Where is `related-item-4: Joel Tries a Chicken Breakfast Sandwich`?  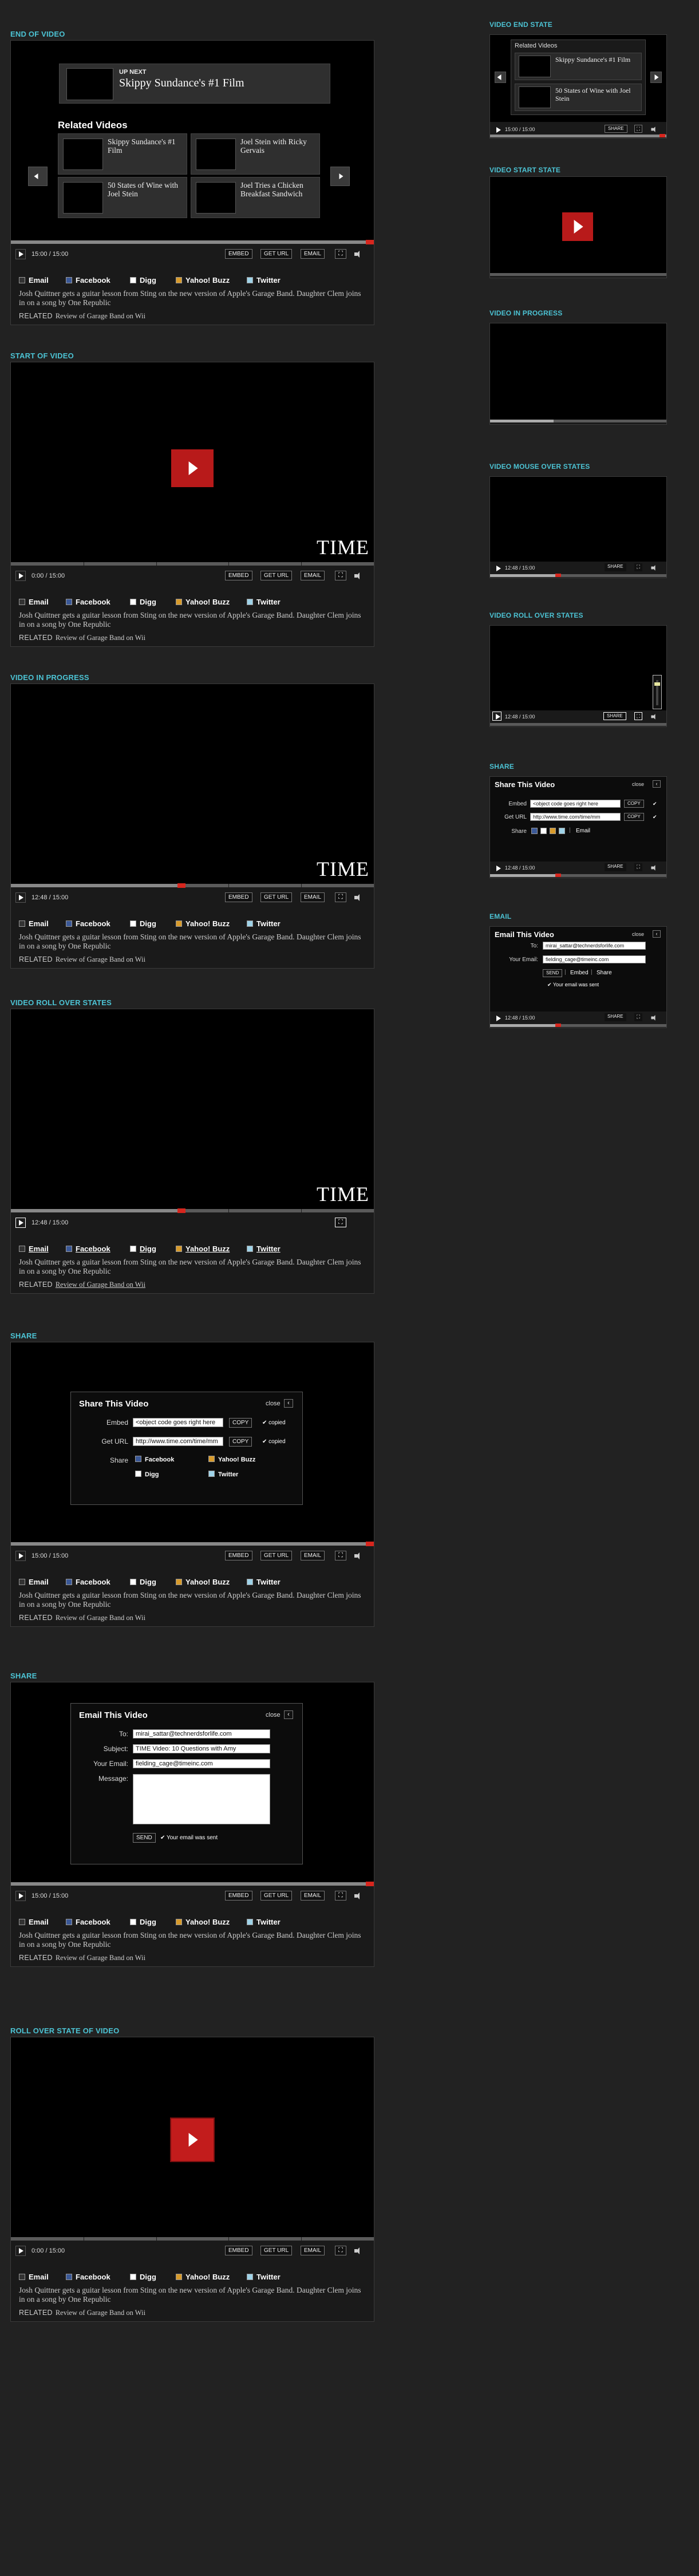
related-item-4: Joel Tries a Chicken Breakfast Sandwich is located at coordinates (256, 197).